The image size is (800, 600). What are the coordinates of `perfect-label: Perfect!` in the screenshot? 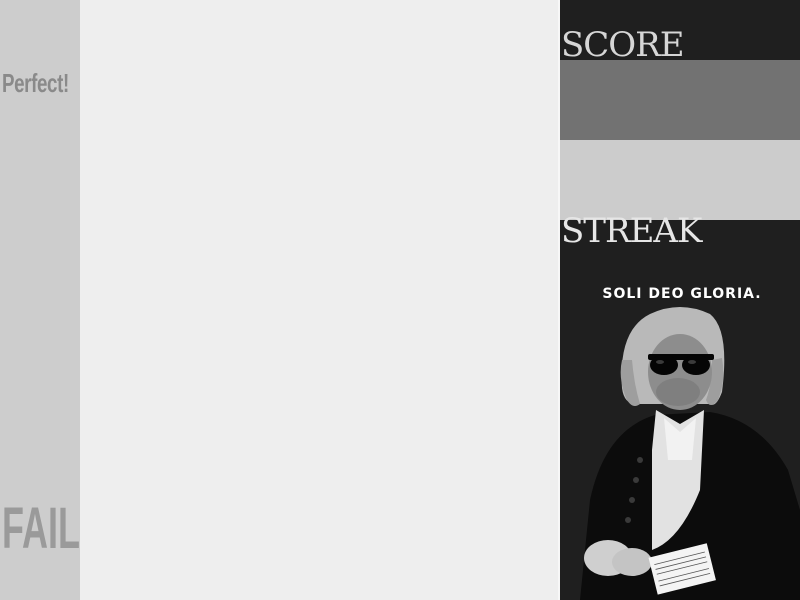 It's located at (35, 83).